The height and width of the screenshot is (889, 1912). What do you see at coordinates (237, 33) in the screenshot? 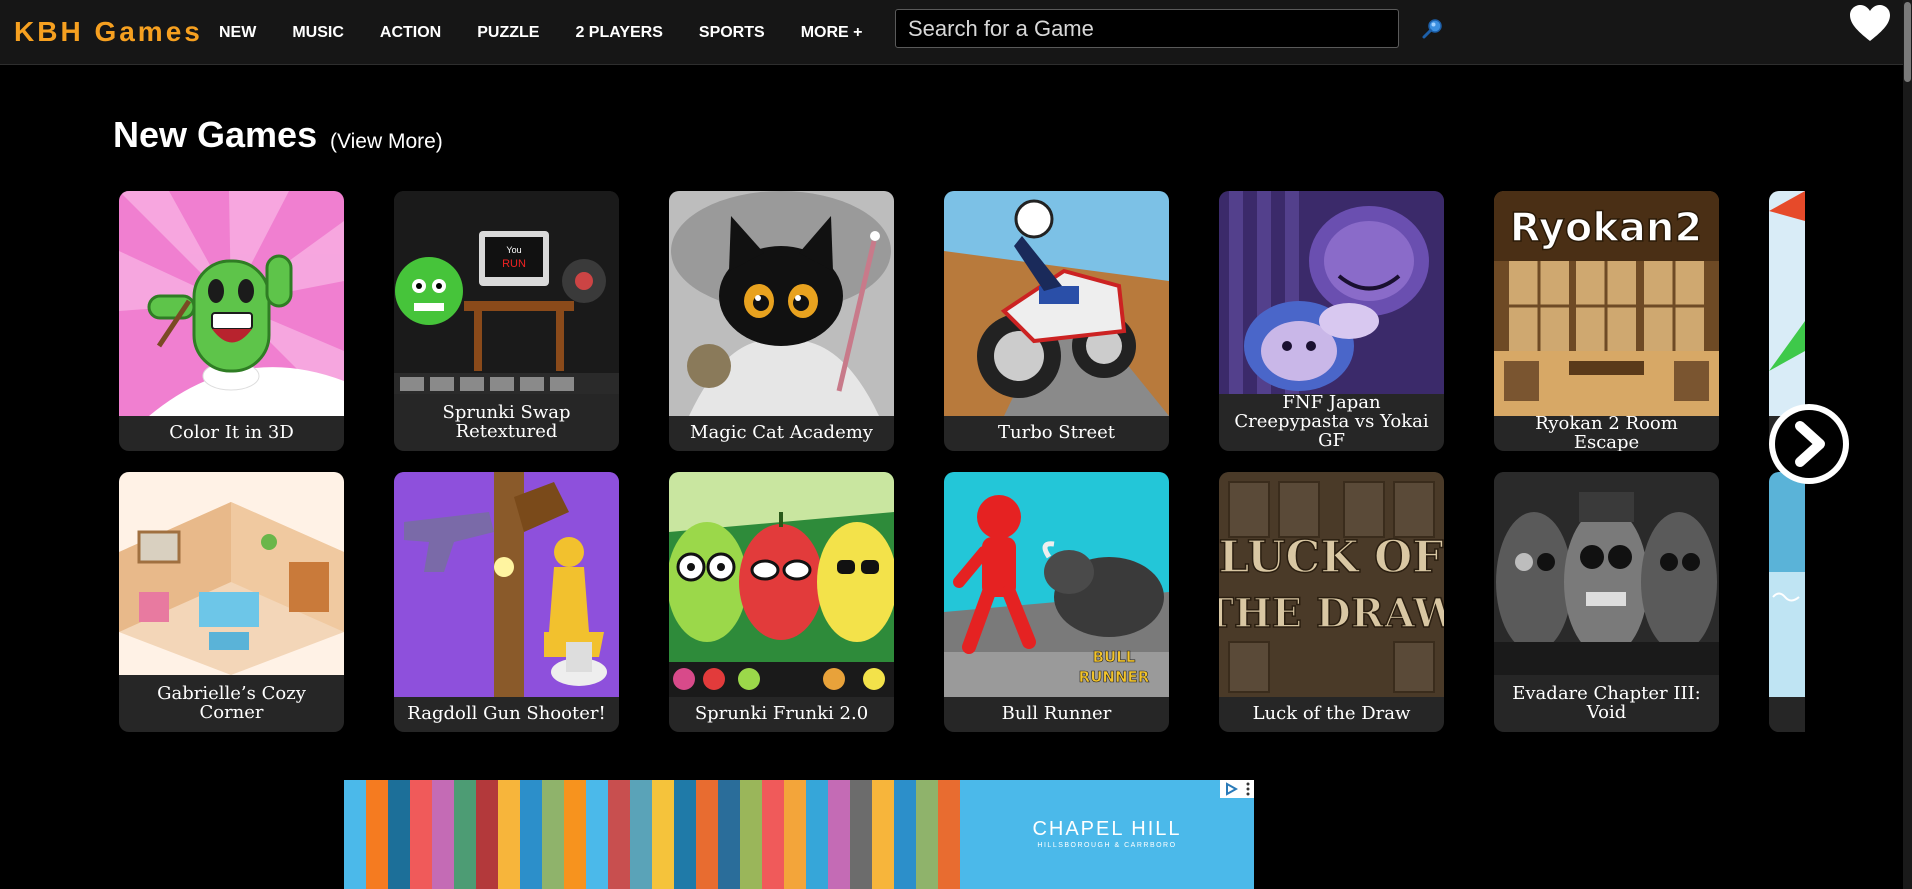
I see `nav-new: NEW` at bounding box center [237, 33].